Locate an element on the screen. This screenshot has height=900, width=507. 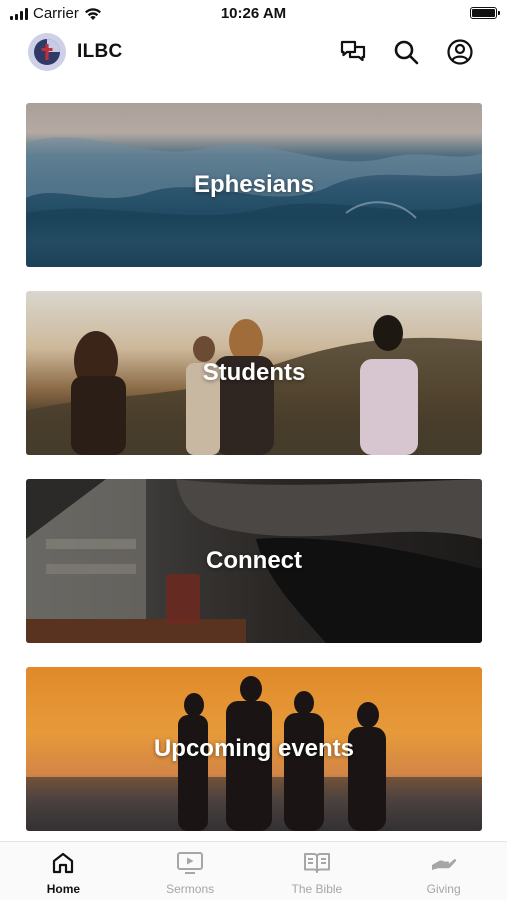
tab-home: Home is located at coordinates (63, 871).